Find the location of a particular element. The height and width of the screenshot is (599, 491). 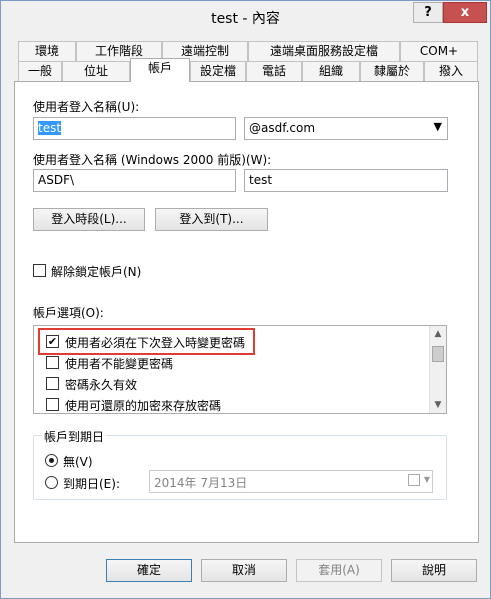

account-expires-label: 帳戶到期日 is located at coordinates (74, 436).